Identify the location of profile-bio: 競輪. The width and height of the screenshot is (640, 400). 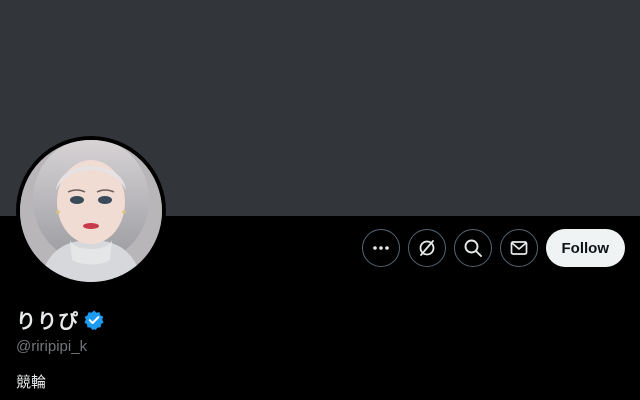
(31, 382).